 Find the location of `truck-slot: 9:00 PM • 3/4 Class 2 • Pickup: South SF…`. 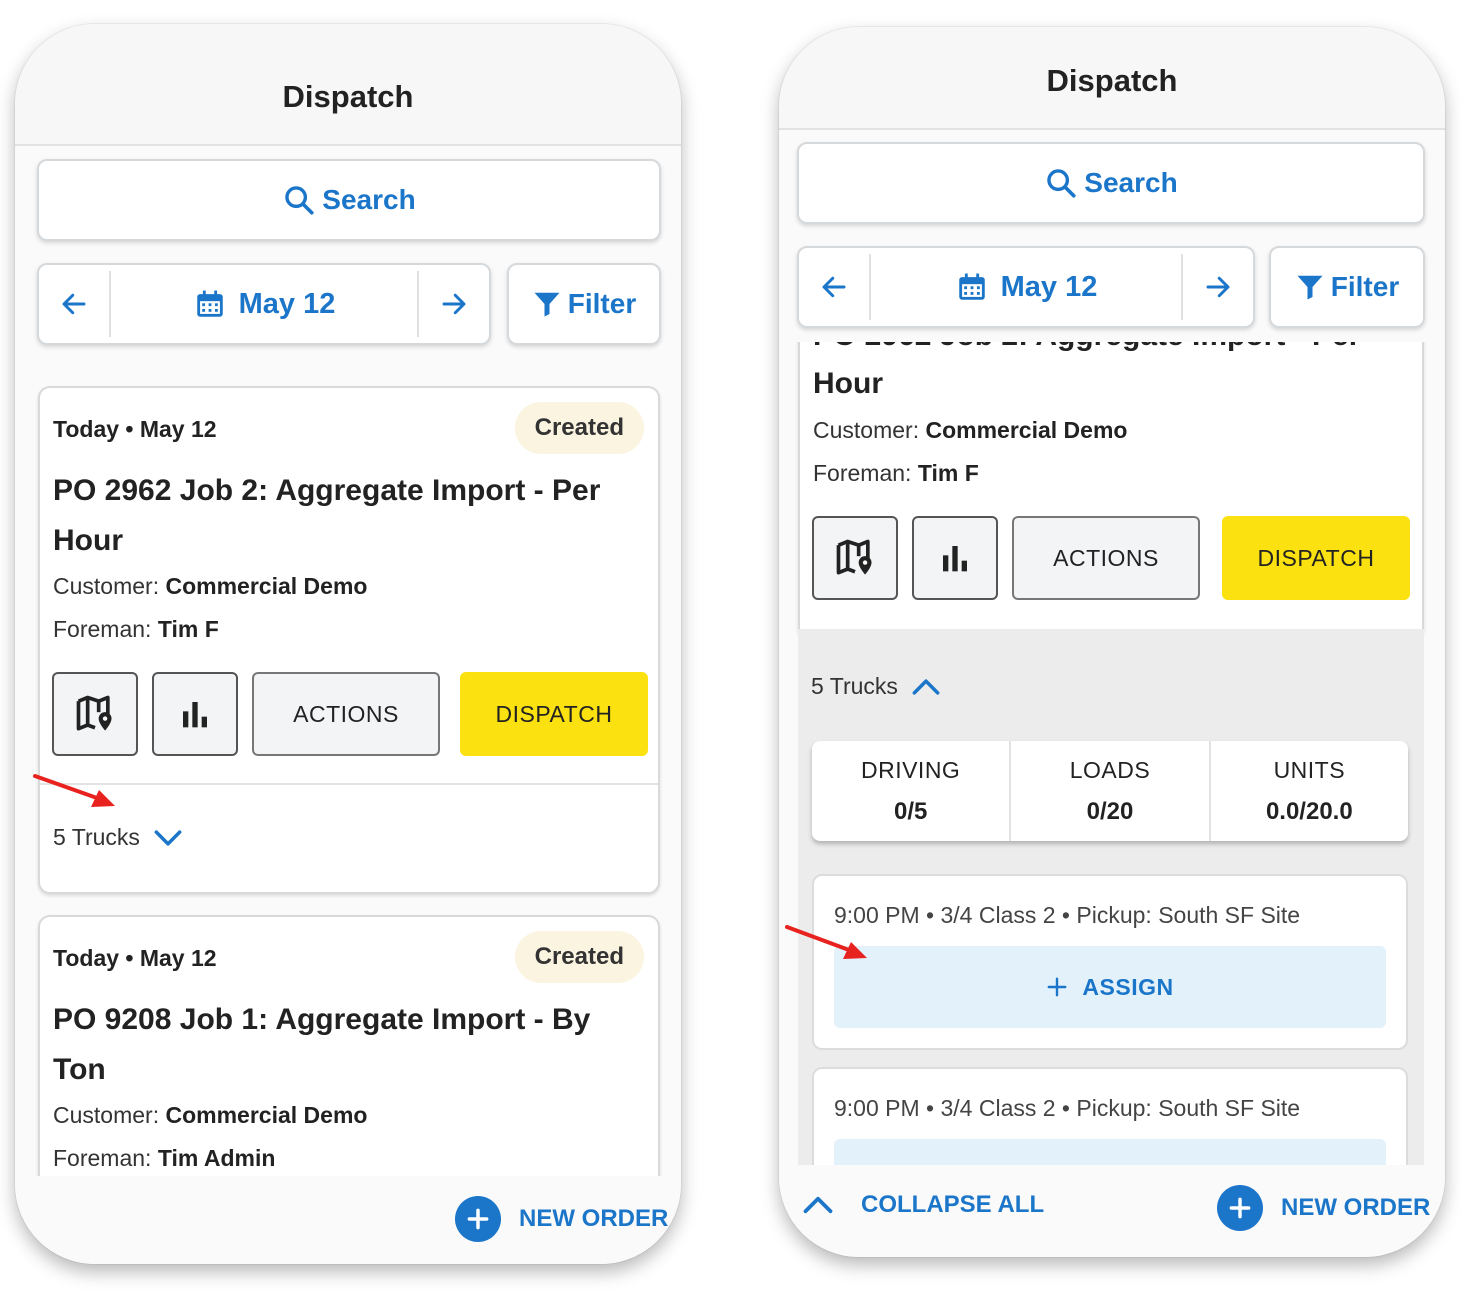

truck-slot: 9:00 PM • 3/4 Class 2 • Pickup: South SF… is located at coordinates (1110, 962).